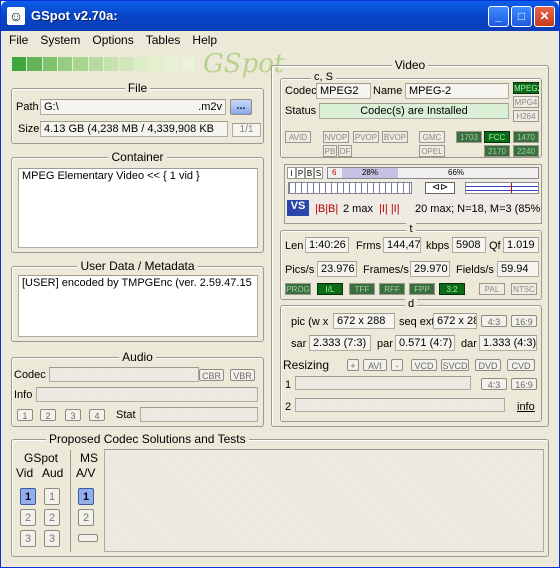 The height and width of the screenshot is (568, 560). Describe the element at coordinates (369, 246) in the screenshot. I see `frms-label: Frms` at that location.